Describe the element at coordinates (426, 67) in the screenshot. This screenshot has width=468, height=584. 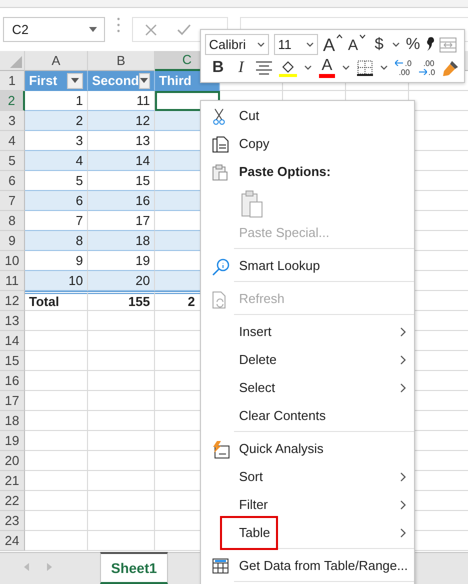
I see `decrease-decimal-button: .00 .0` at that location.